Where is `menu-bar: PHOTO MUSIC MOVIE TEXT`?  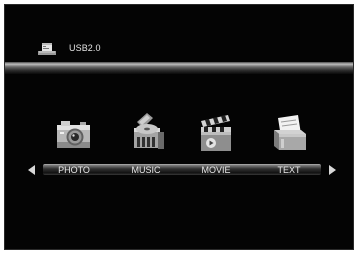 menu-bar: PHOTO MUSIC MOVIE TEXT is located at coordinates (182, 170).